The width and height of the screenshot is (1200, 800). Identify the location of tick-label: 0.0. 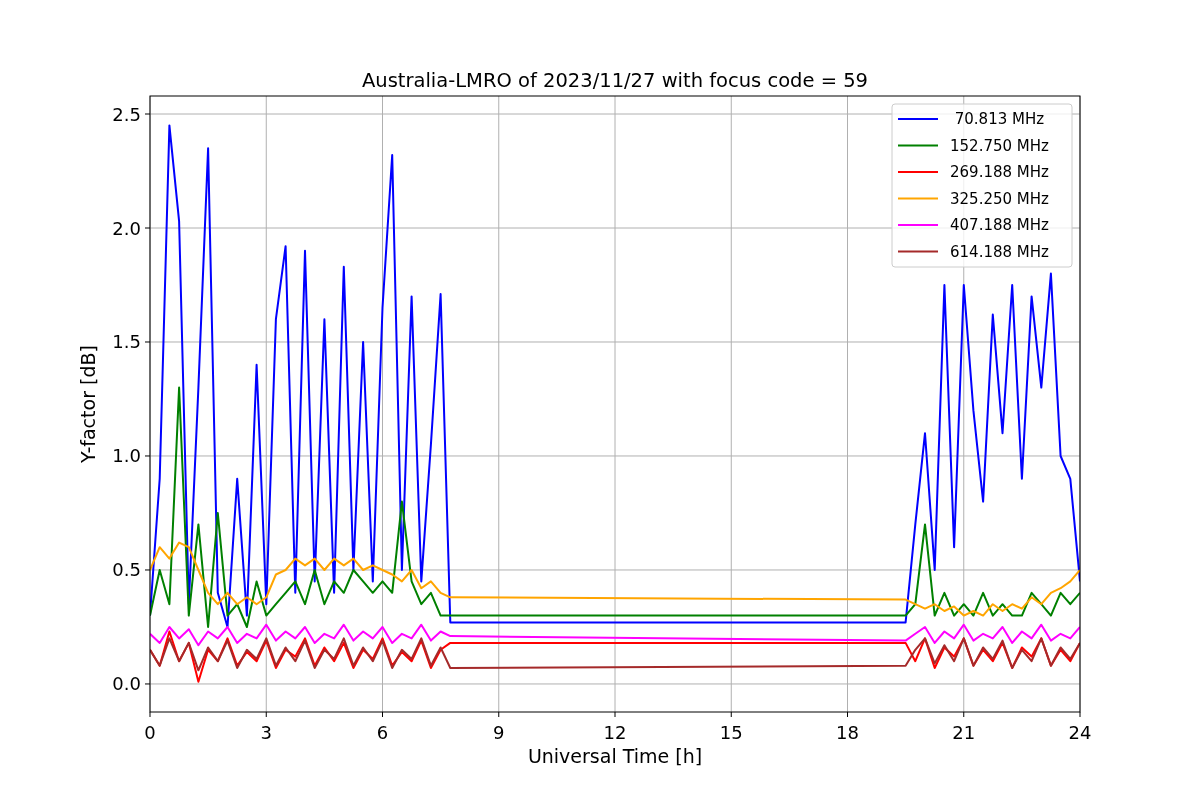
(126, 684).